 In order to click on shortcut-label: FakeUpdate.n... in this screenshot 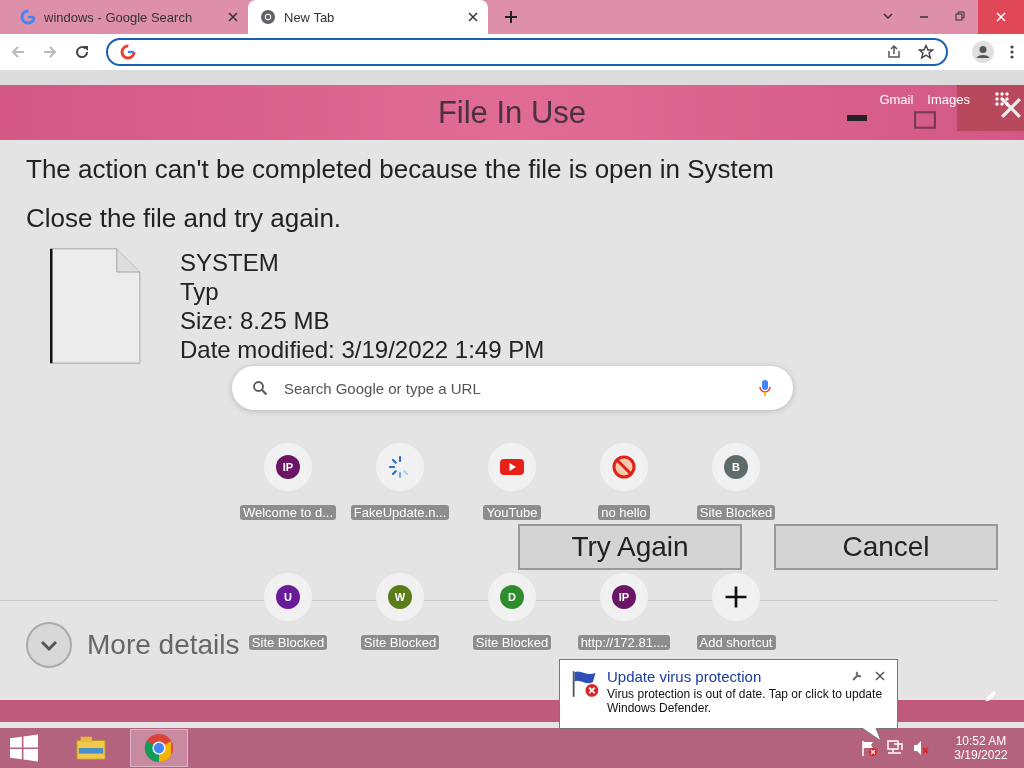, I will do `click(400, 512)`.